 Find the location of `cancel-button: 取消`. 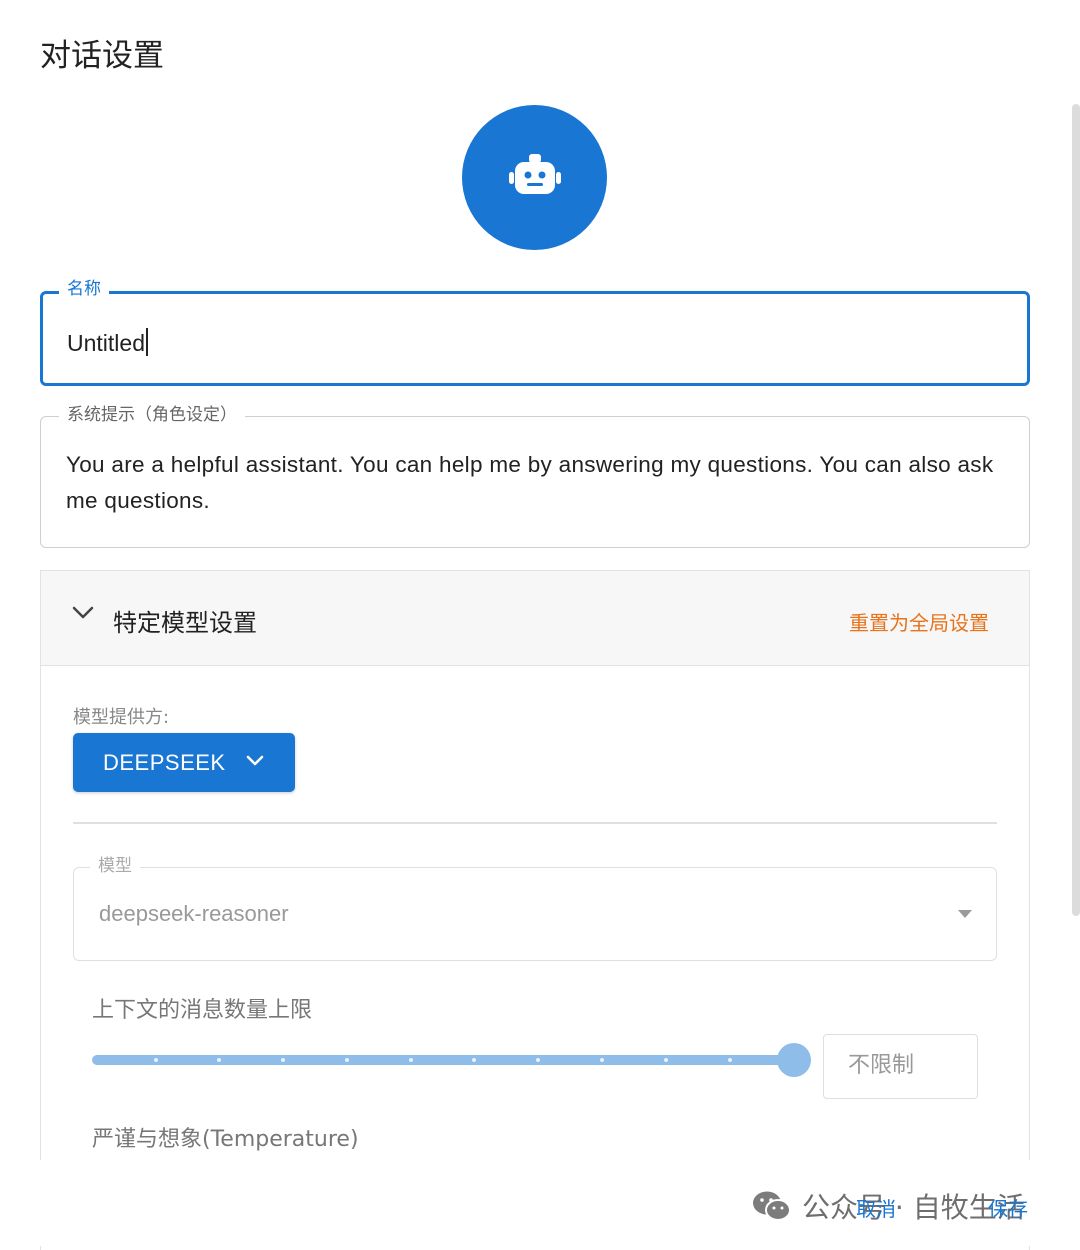

cancel-button: 取消 is located at coordinates (876, 1207).